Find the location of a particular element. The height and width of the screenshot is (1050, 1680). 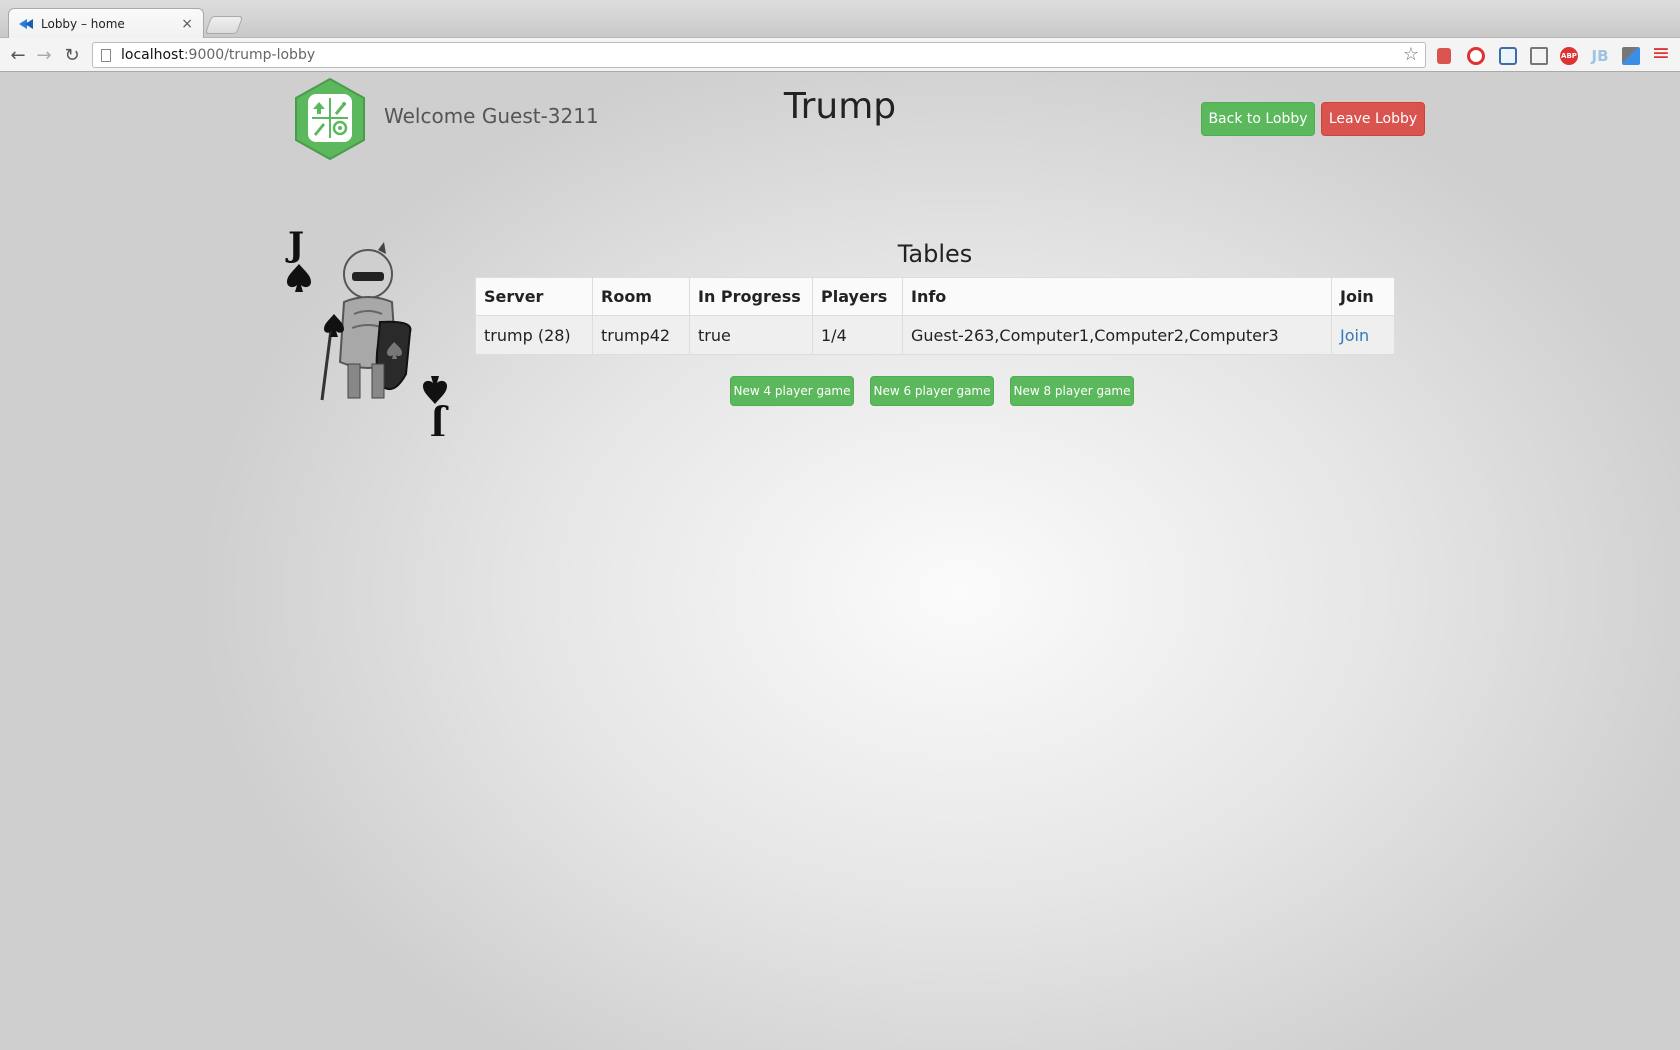

jack-of-spades-knight-icon: J J is located at coordinates (367, 330).